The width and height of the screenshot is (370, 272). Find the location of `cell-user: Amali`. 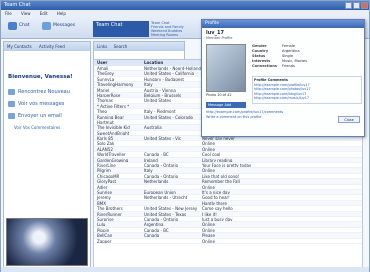

cell-user: Amali is located at coordinates (103, 68).